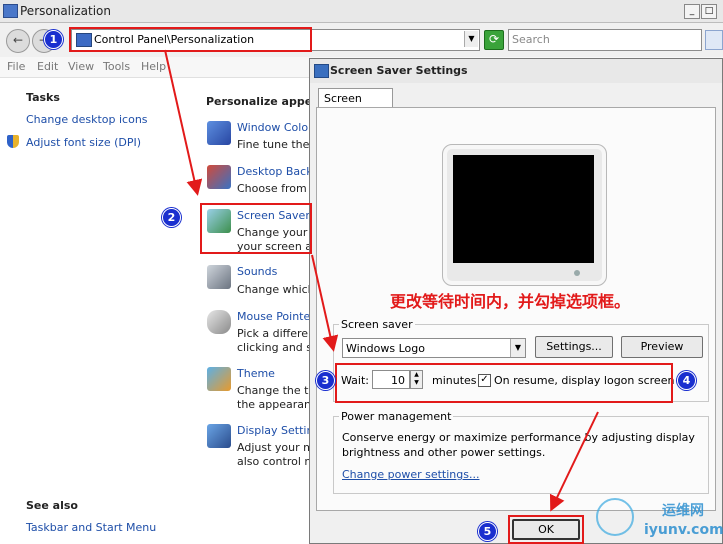 The height and width of the screenshot is (544, 723). What do you see at coordinates (683, 511) in the screenshot?
I see `watermark-cn: 运维网` at bounding box center [683, 511].